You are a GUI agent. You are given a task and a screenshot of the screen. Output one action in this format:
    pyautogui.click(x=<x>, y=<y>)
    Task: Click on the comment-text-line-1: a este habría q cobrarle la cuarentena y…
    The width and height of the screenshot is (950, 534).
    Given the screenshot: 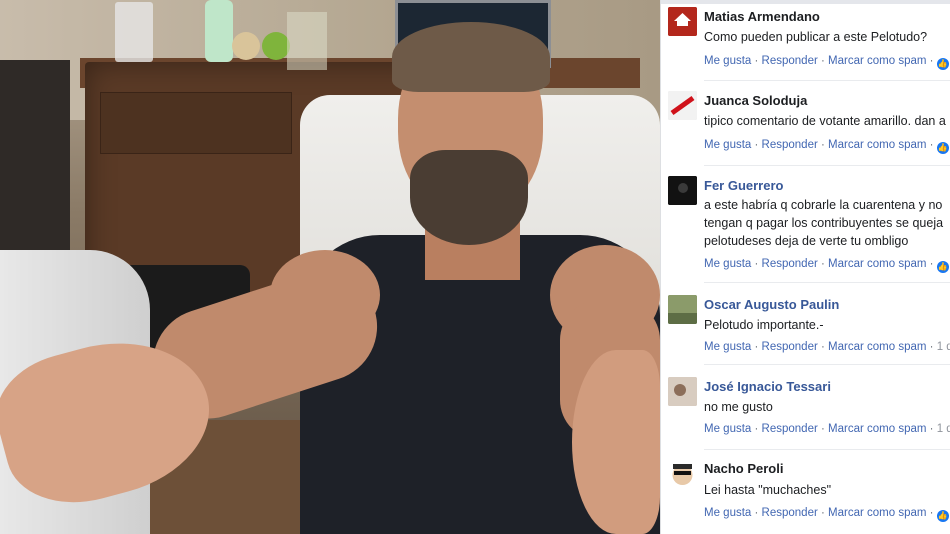 What is the action you would take?
    pyautogui.click(x=823, y=205)
    